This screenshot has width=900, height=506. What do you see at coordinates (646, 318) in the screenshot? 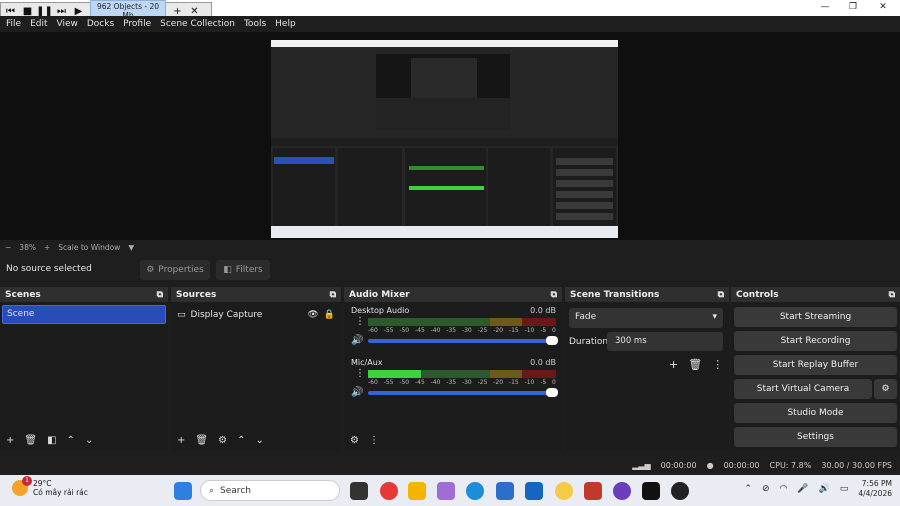
I see `transition-select: Fade ▾` at bounding box center [646, 318].